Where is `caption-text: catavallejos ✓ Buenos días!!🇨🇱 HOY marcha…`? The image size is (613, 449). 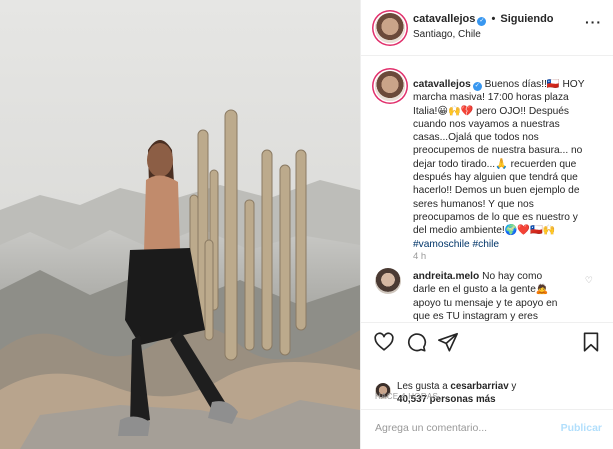 caption-text: catavallejos ✓ Buenos días!!🇨🇱 HOY marcha… is located at coordinates (511, 164).